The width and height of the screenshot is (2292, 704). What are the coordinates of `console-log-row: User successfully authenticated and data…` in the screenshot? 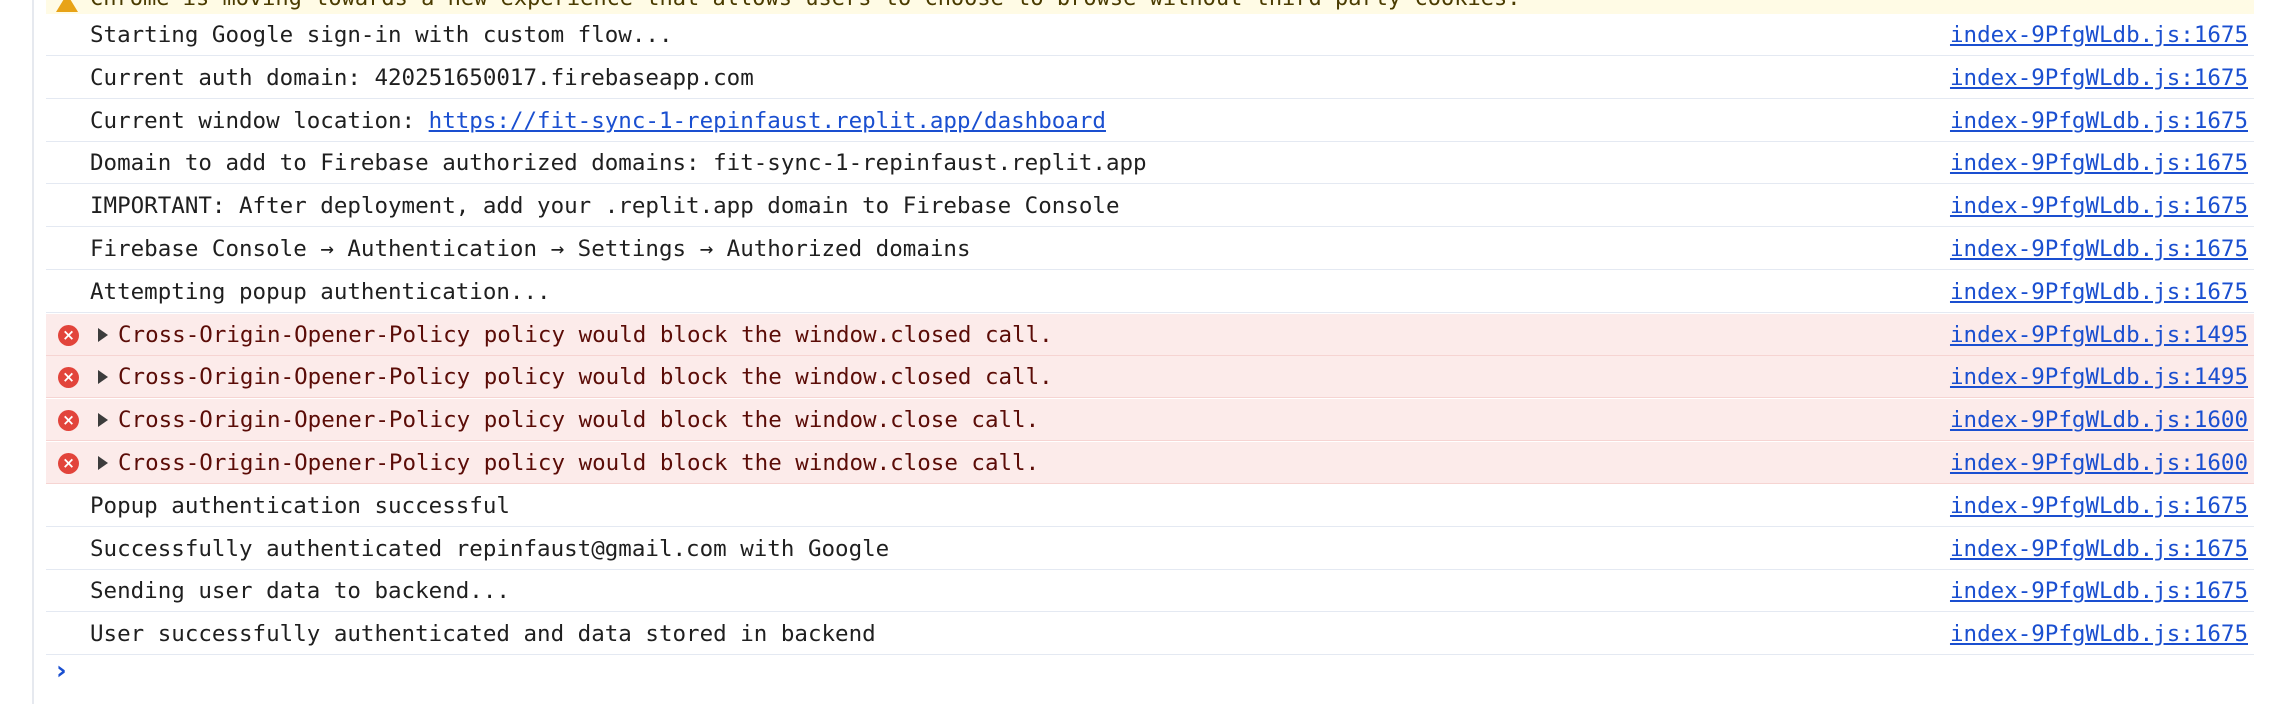 It's located at (1150, 634).